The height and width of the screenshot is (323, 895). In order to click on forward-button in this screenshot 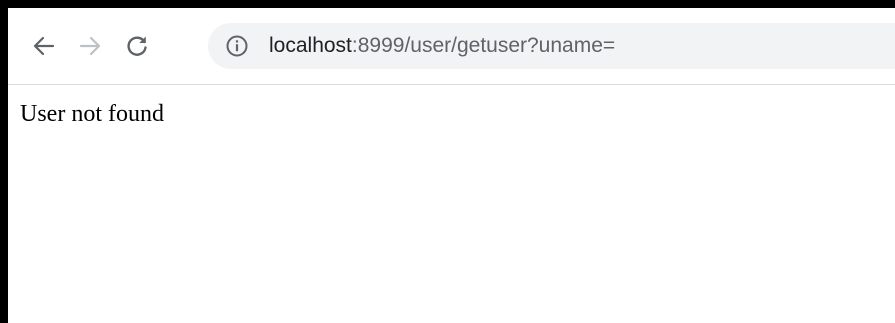, I will do `click(90, 46)`.